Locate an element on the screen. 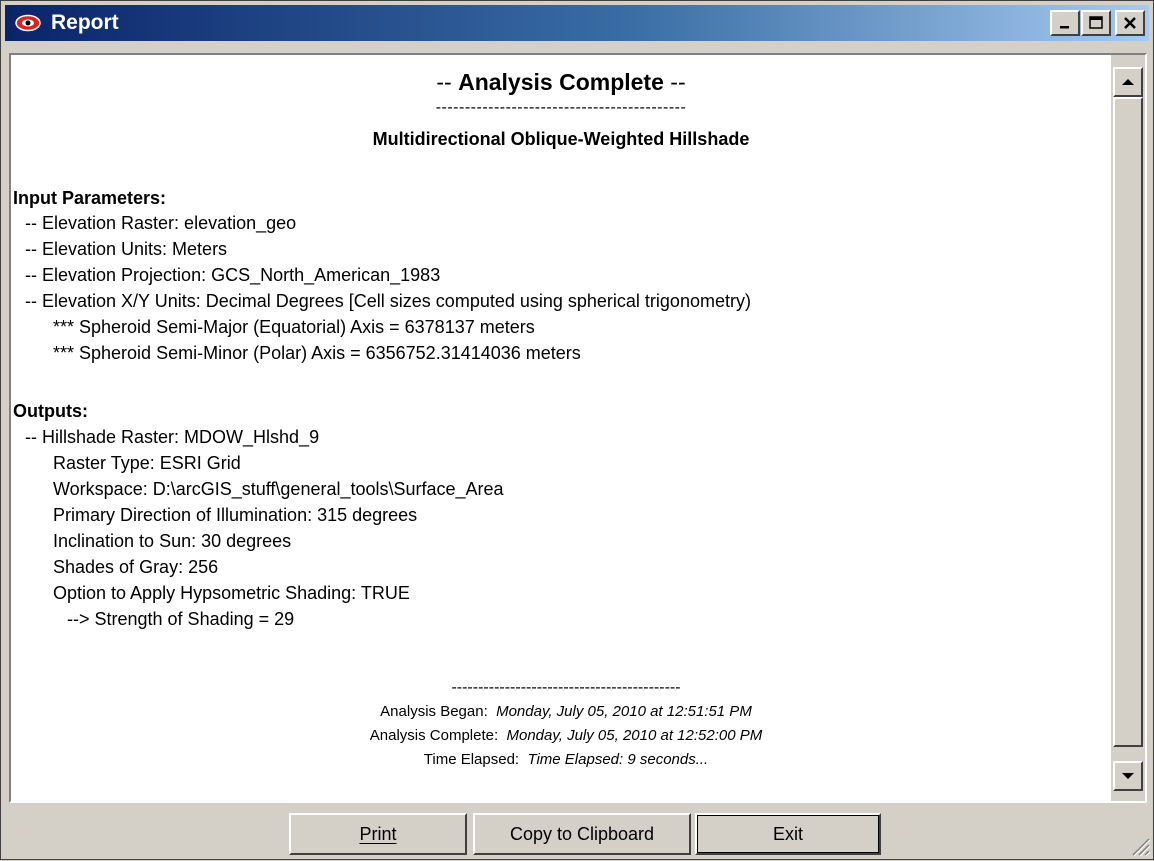 This screenshot has height=861, width=1154. maximize-button is located at coordinates (1096, 23).